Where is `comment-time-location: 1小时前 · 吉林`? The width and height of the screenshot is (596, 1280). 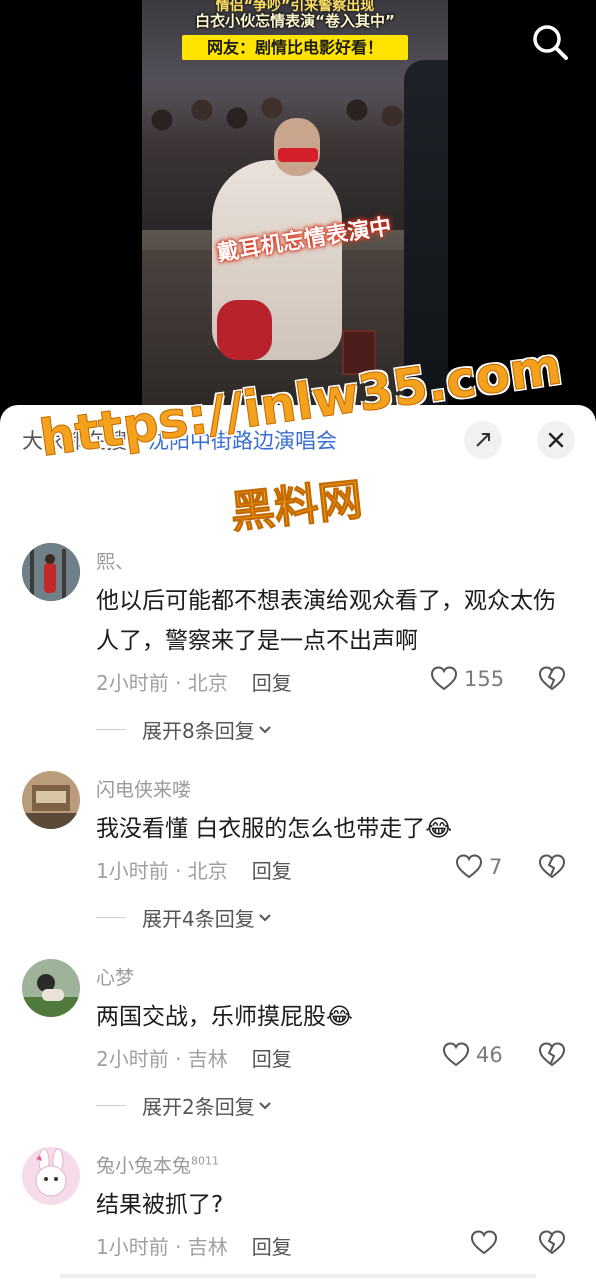
comment-time-location: 1小时前 · 吉林 is located at coordinates (162, 1247).